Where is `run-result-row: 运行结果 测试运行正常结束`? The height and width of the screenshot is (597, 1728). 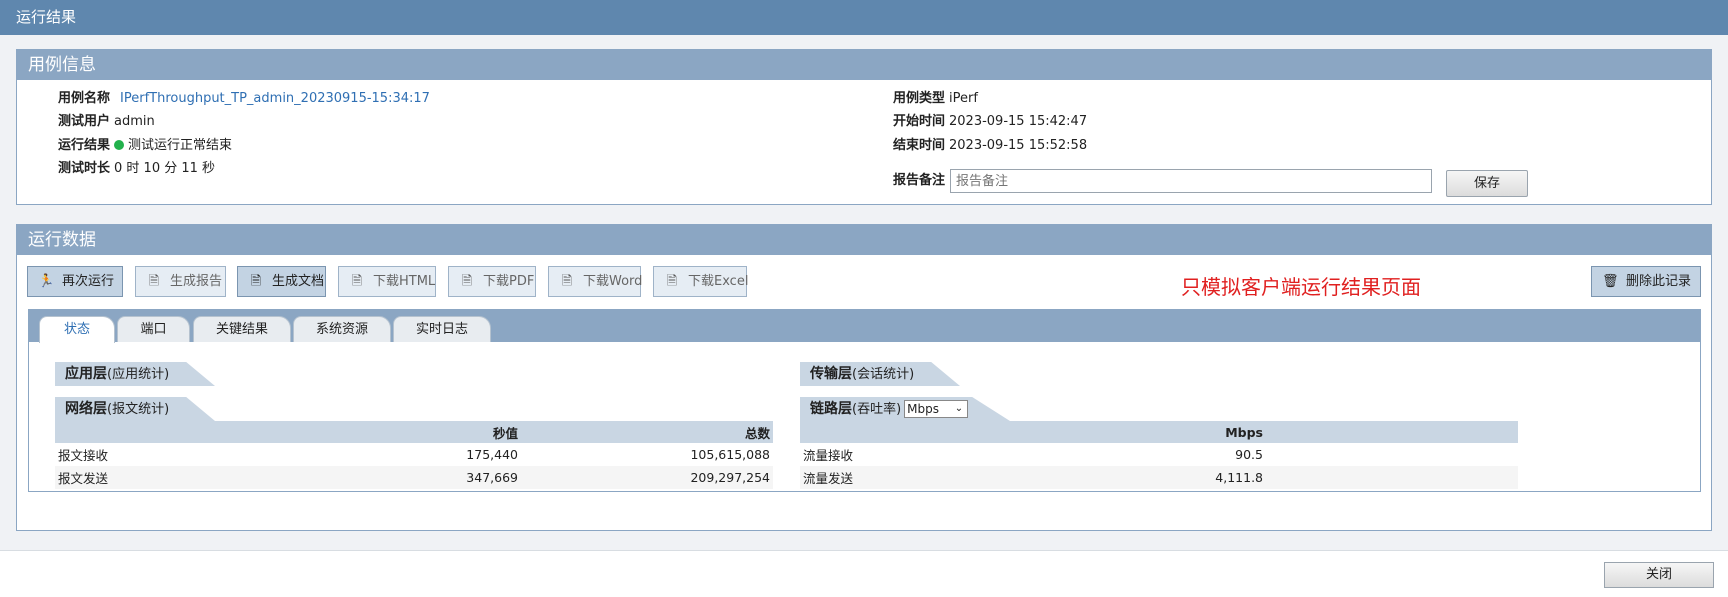
run-result-row: 运行结果 测试运行正常结束 is located at coordinates (145, 146).